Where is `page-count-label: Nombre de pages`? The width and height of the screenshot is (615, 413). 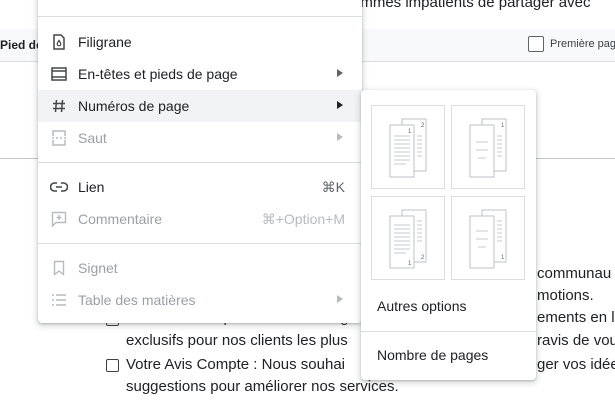
page-count-label: Nombre de pages is located at coordinates (433, 355).